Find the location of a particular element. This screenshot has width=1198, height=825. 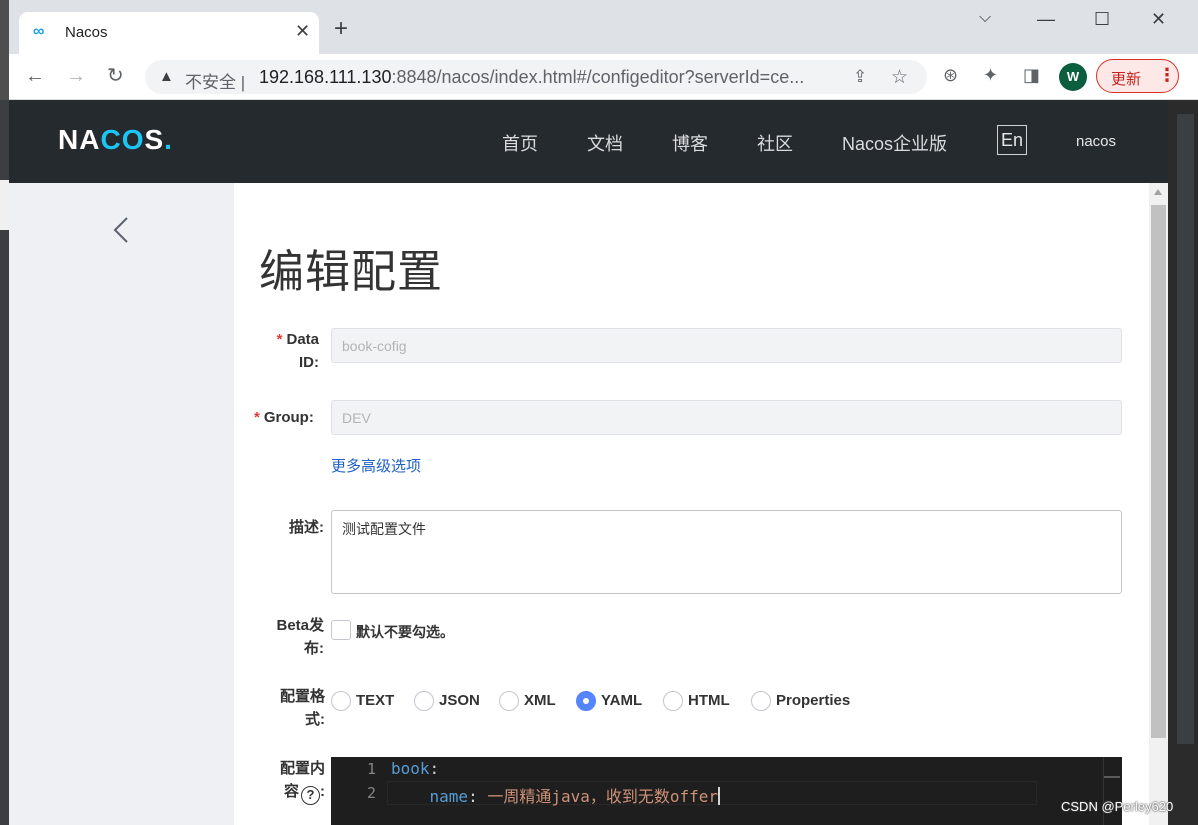

group-label: * Group: is located at coordinates (294, 417).